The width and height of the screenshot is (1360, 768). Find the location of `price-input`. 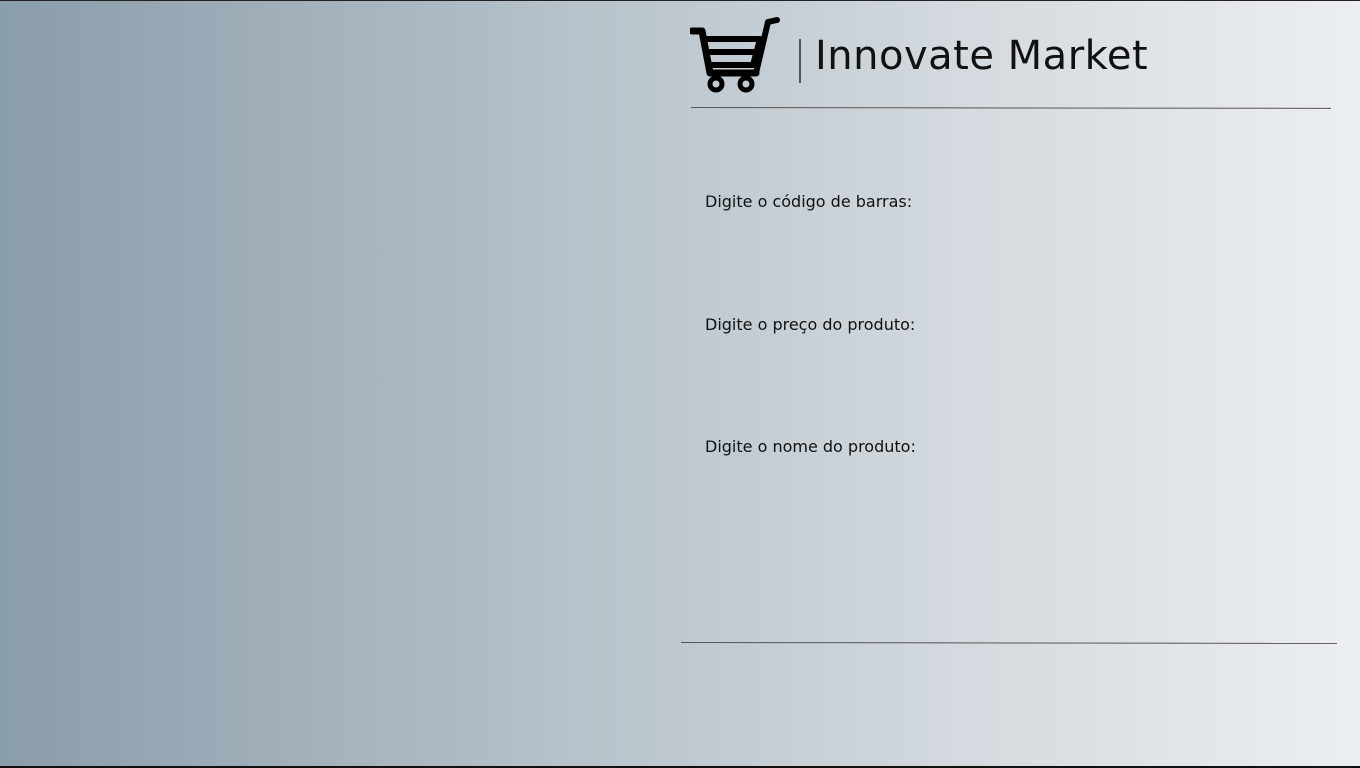

price-input is located at coordinates (1015, 366).